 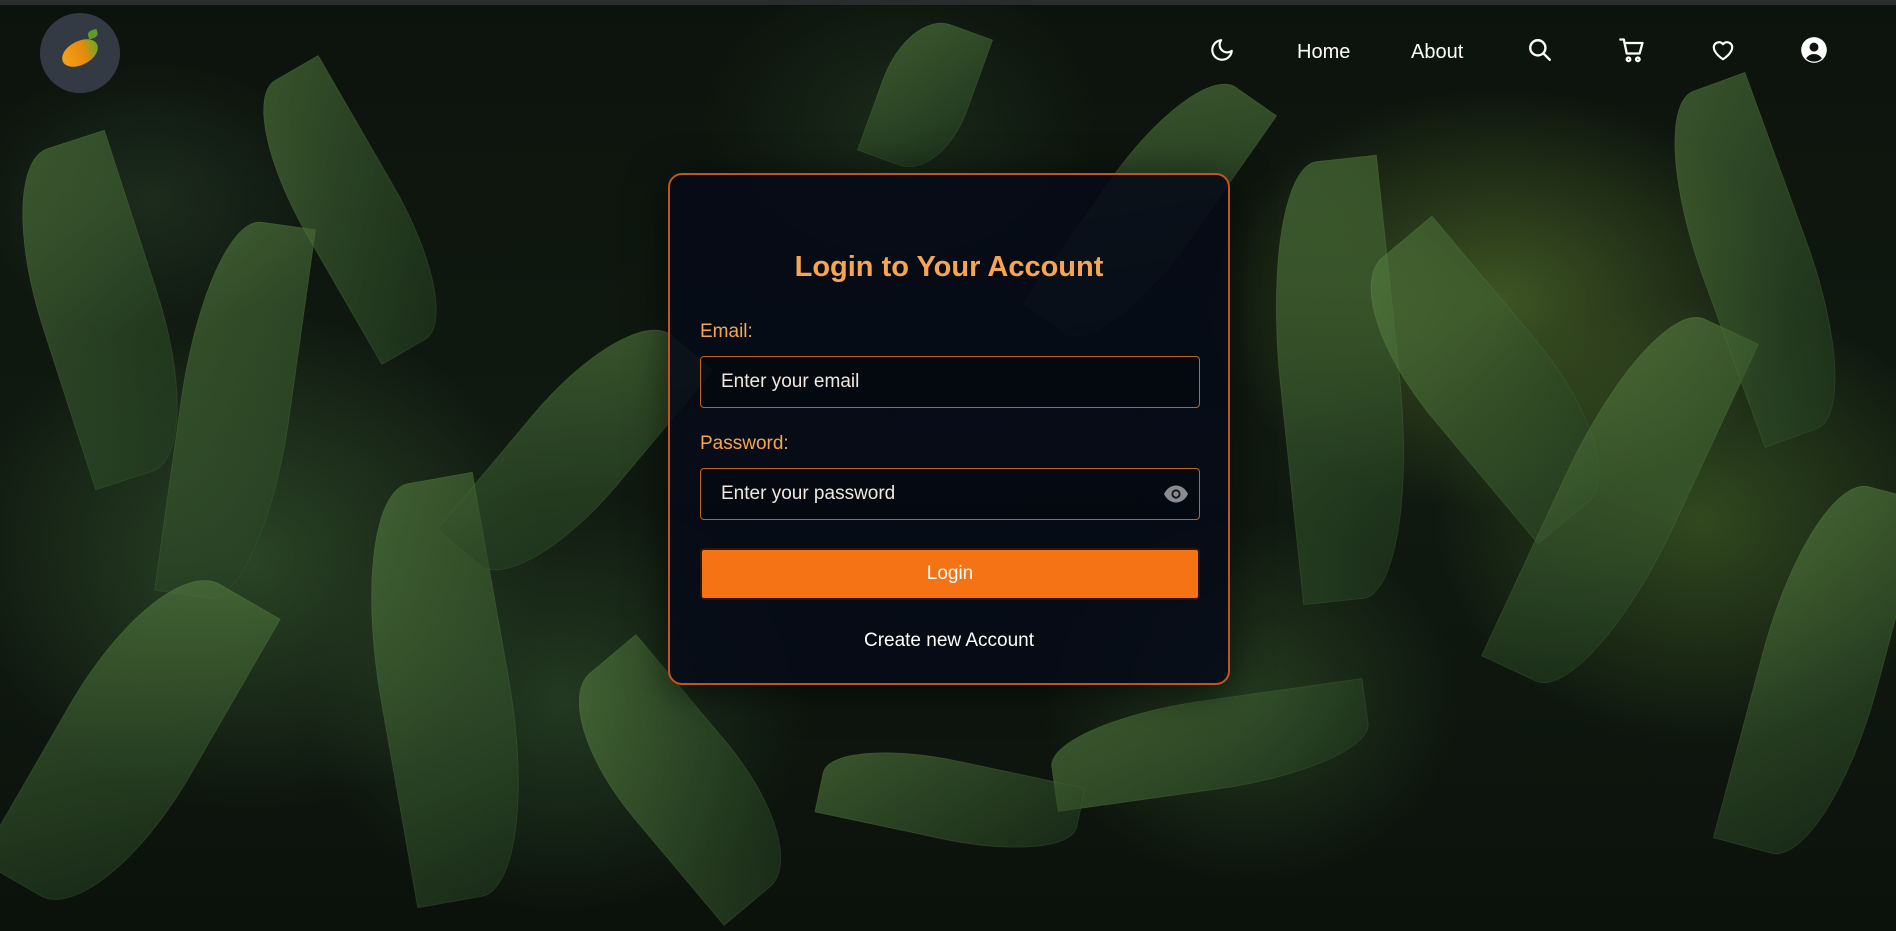 I want to click on password-field-wrapper, so click(x=950, y=494).